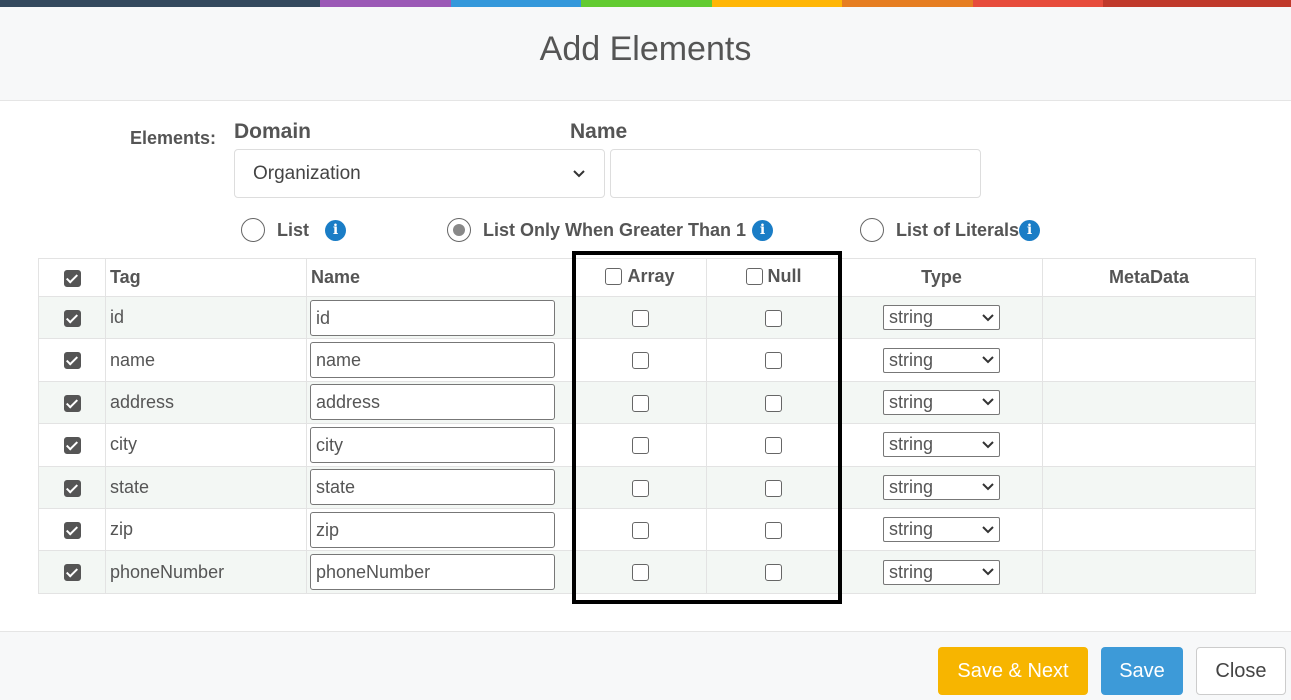  I want to click on row-name-input: name, so click(432, 360).